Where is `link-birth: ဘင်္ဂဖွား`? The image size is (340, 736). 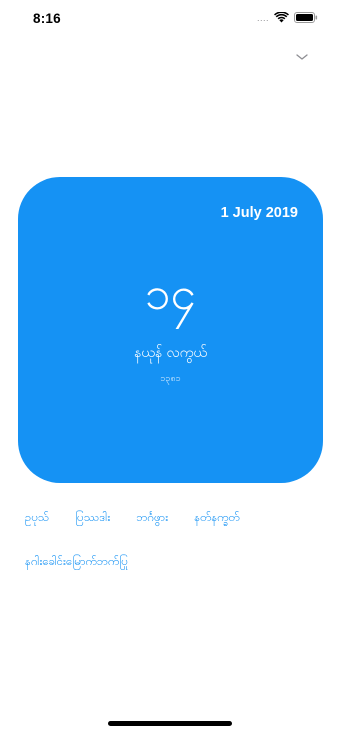 link-birth: ဘင်္ဂဖွား is located at coordinates (152, 517).